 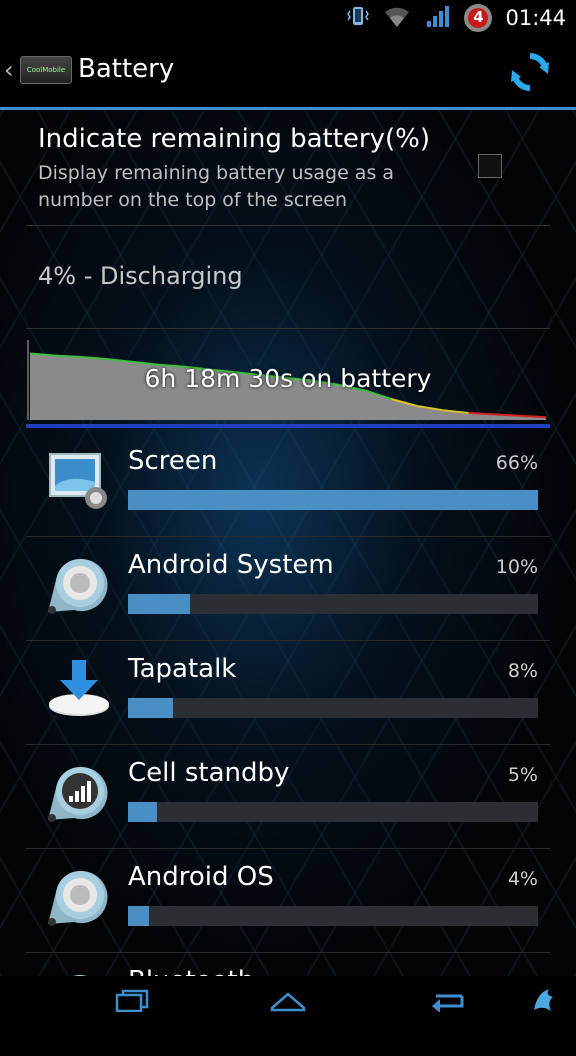 I want to click on navigation-bar, so click(x=288, y=1000).